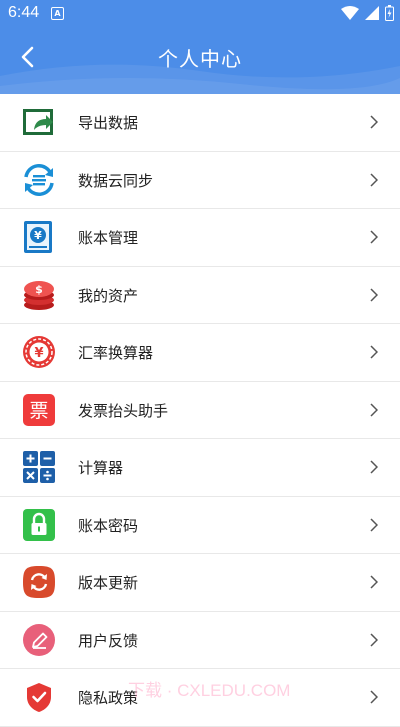 The height and width of the screenshot is (727, 400). I want to click on feedback-pencil-icon, so click(39, 639).